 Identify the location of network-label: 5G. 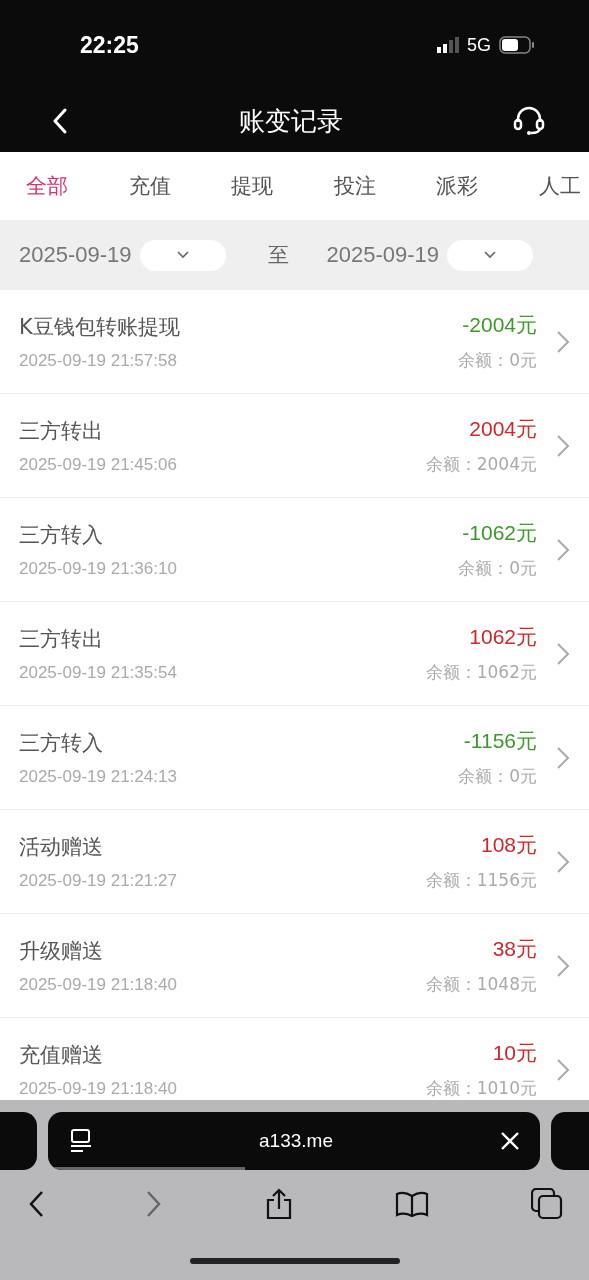
(479, 45).